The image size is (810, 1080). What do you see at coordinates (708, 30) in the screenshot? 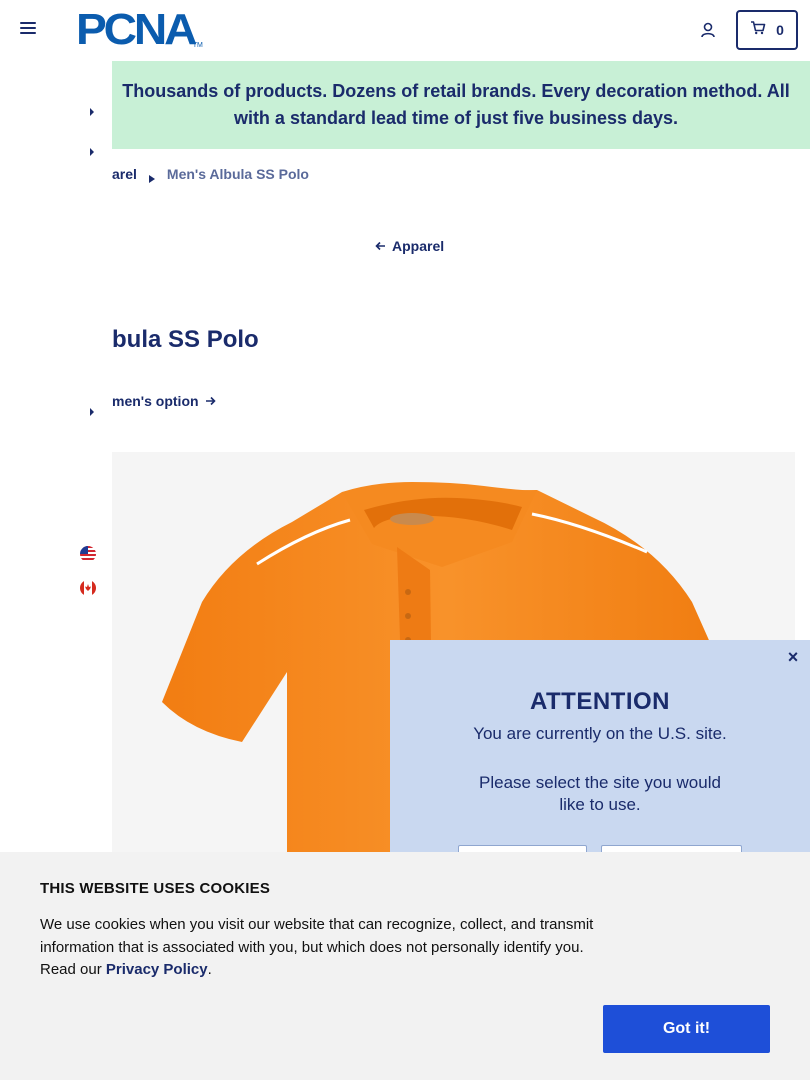
I see `account-icon` at bounding box center [708, 30].